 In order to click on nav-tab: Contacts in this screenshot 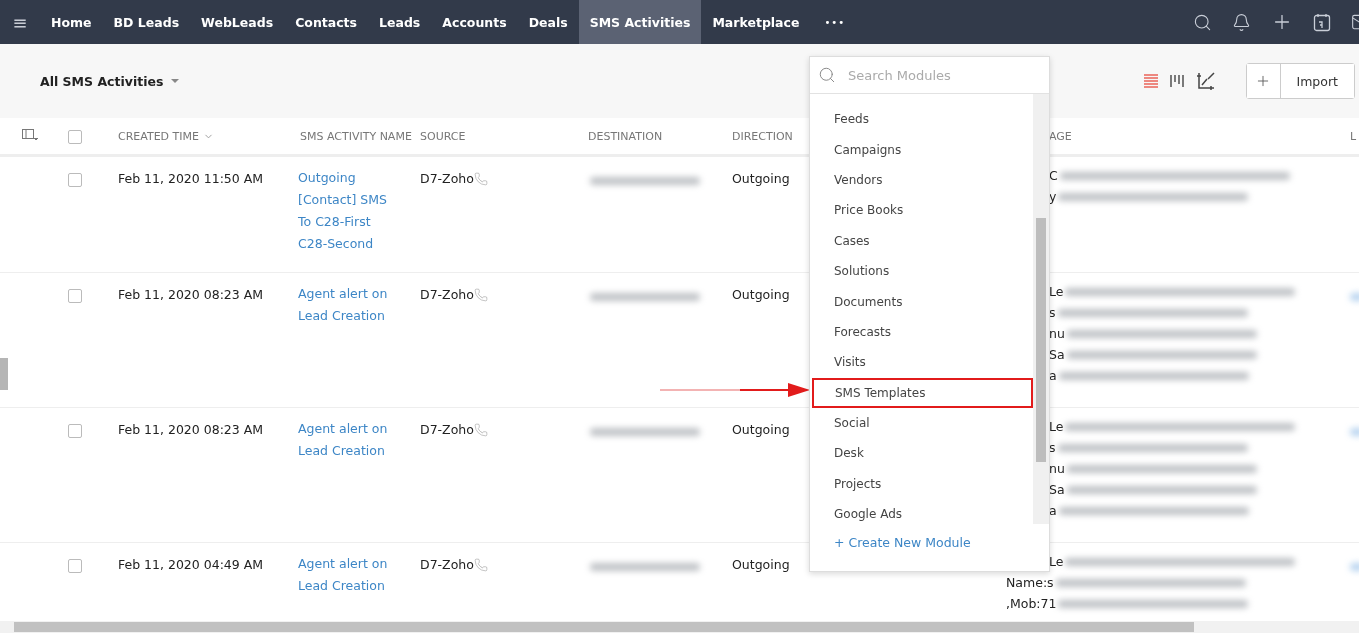, I will do `click(326, 22)`.